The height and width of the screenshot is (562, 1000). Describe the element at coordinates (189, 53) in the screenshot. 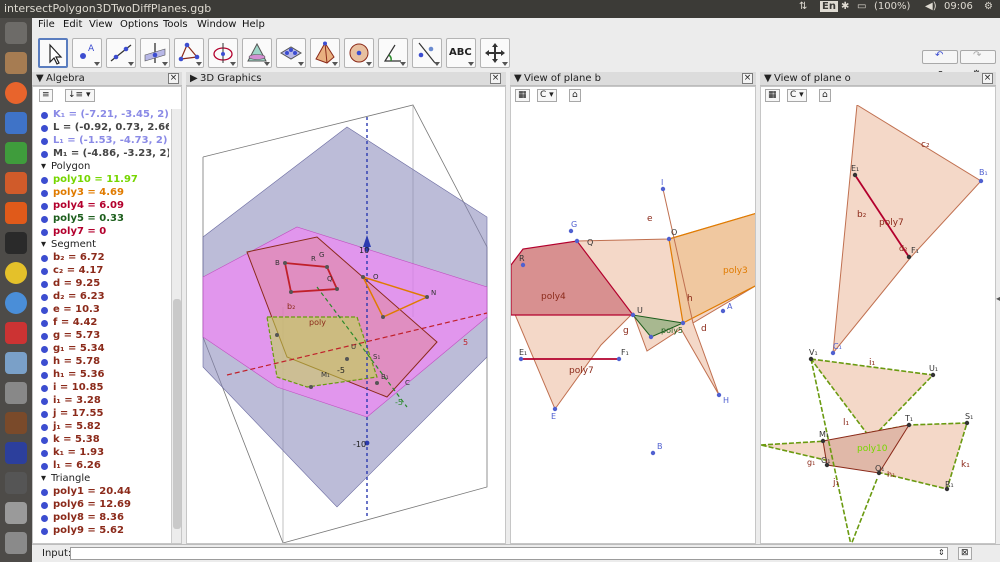

I see `polygon-tool` at that location.